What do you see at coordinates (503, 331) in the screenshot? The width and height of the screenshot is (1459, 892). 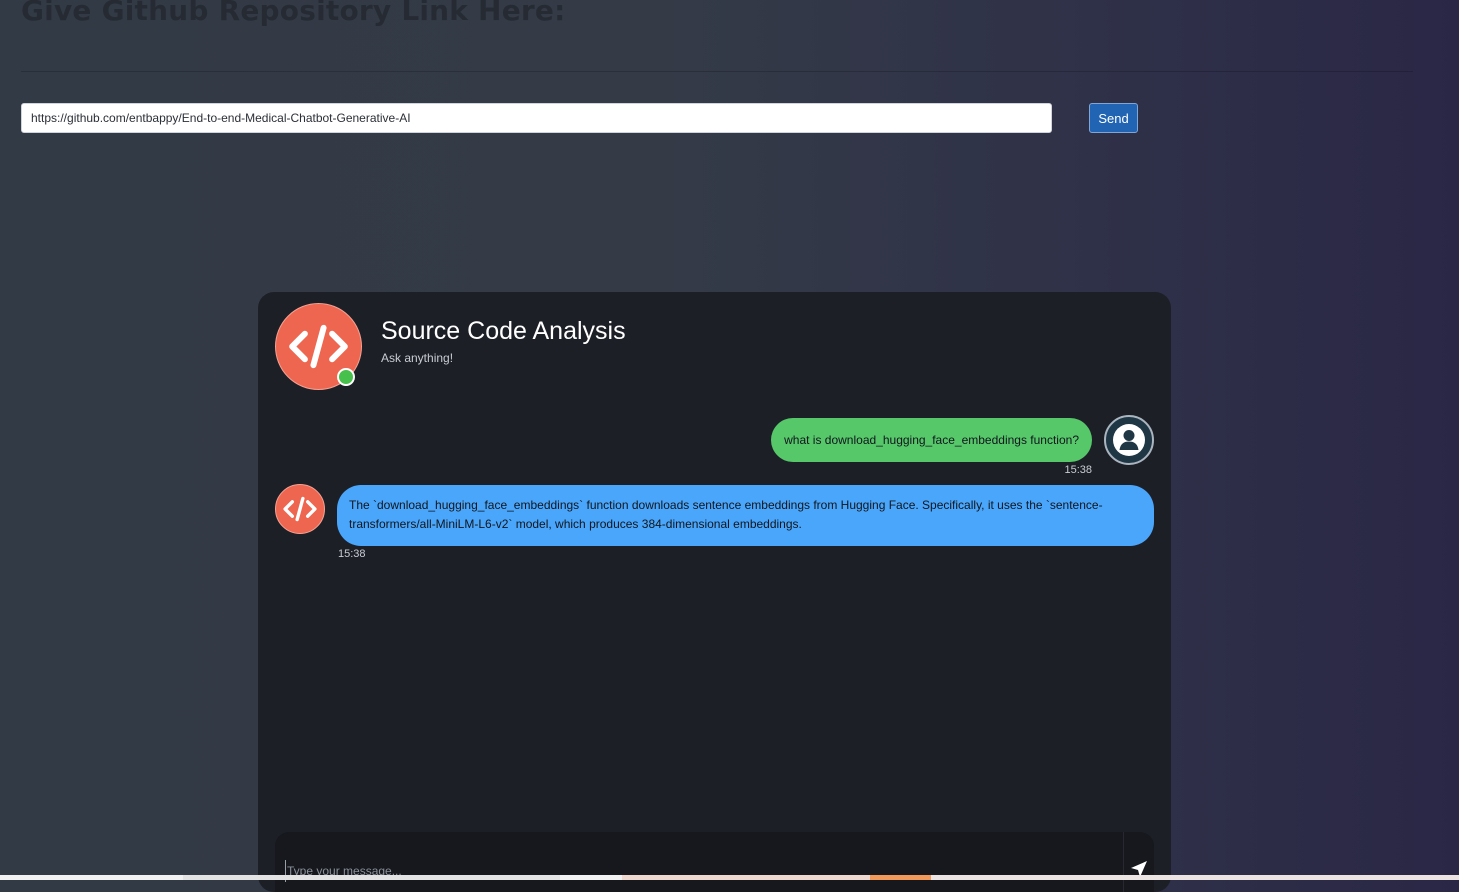 I see `chat-title: Source Code Analysis` at bounding box center [503, 331].